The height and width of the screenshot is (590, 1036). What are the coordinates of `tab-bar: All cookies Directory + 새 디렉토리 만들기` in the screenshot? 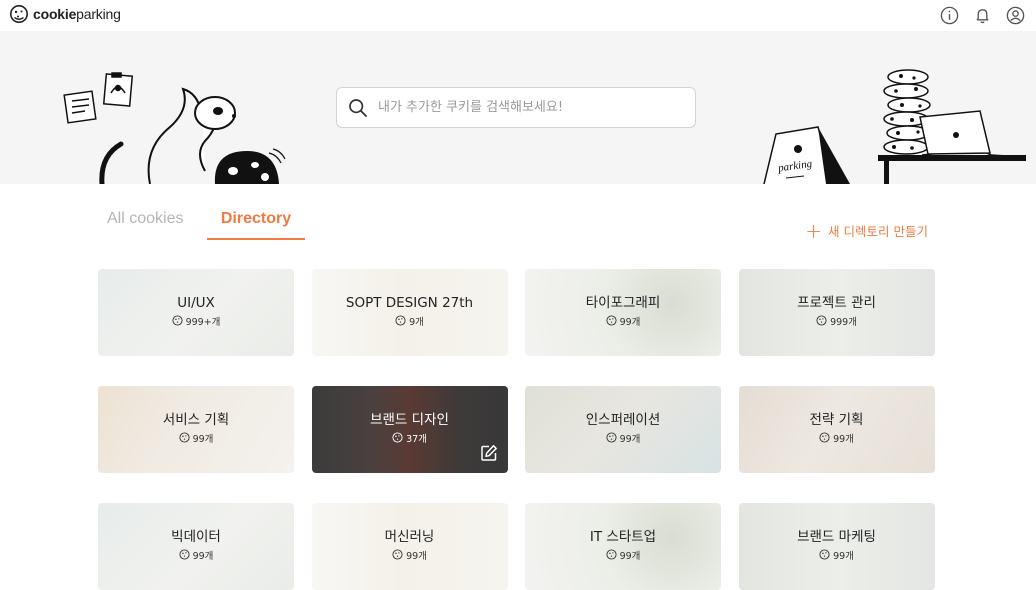 It's located at (518, 221).